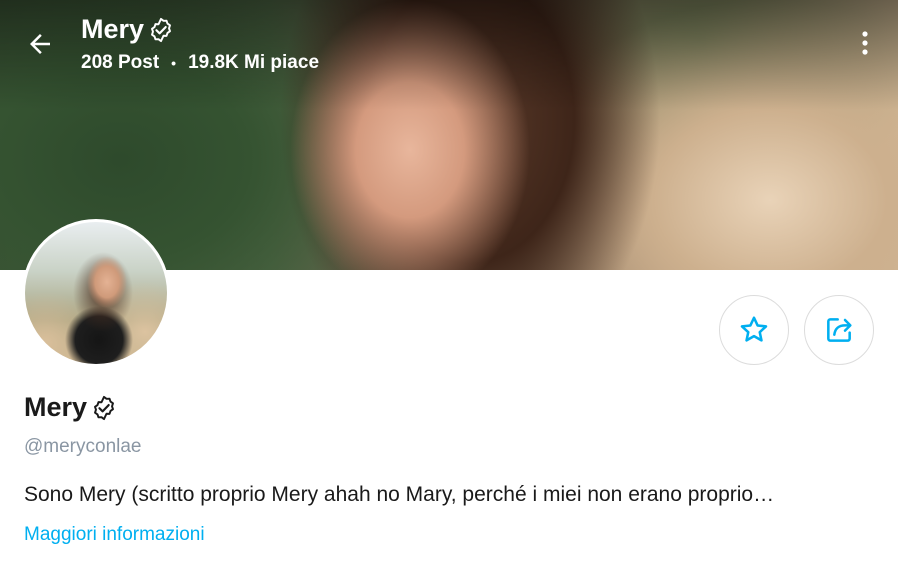 Image resolution: width=898 pixels, height=565 pixels. I want to click on favorite-button, so click(754, 330).